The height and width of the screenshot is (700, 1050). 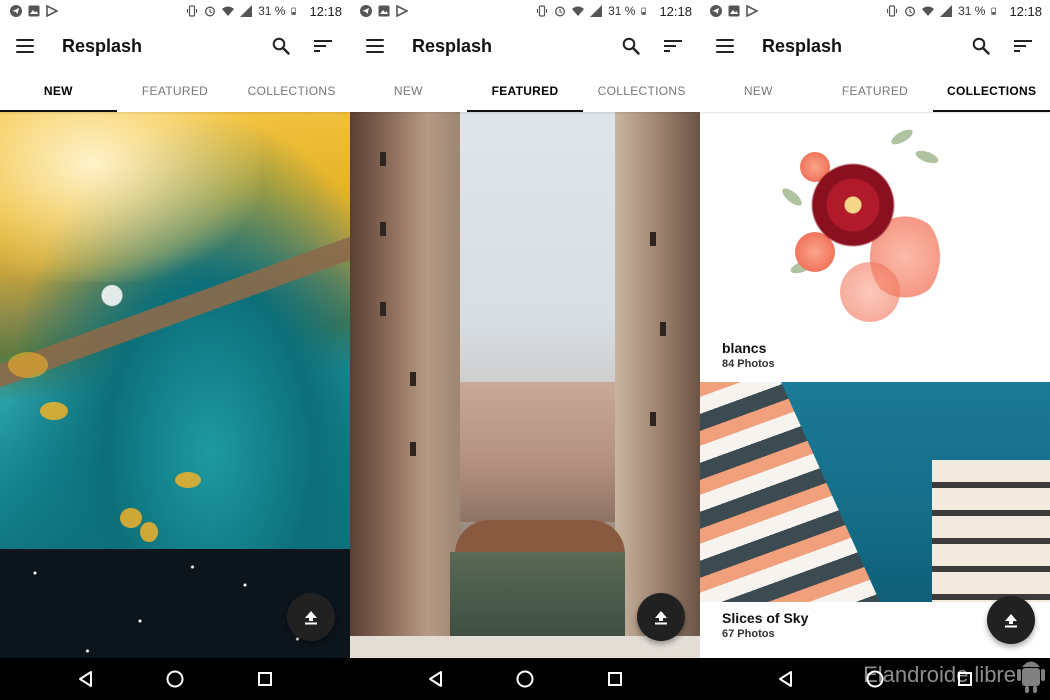 I want to click on watermark: Elandroide libre, so click(x=939, y=674).